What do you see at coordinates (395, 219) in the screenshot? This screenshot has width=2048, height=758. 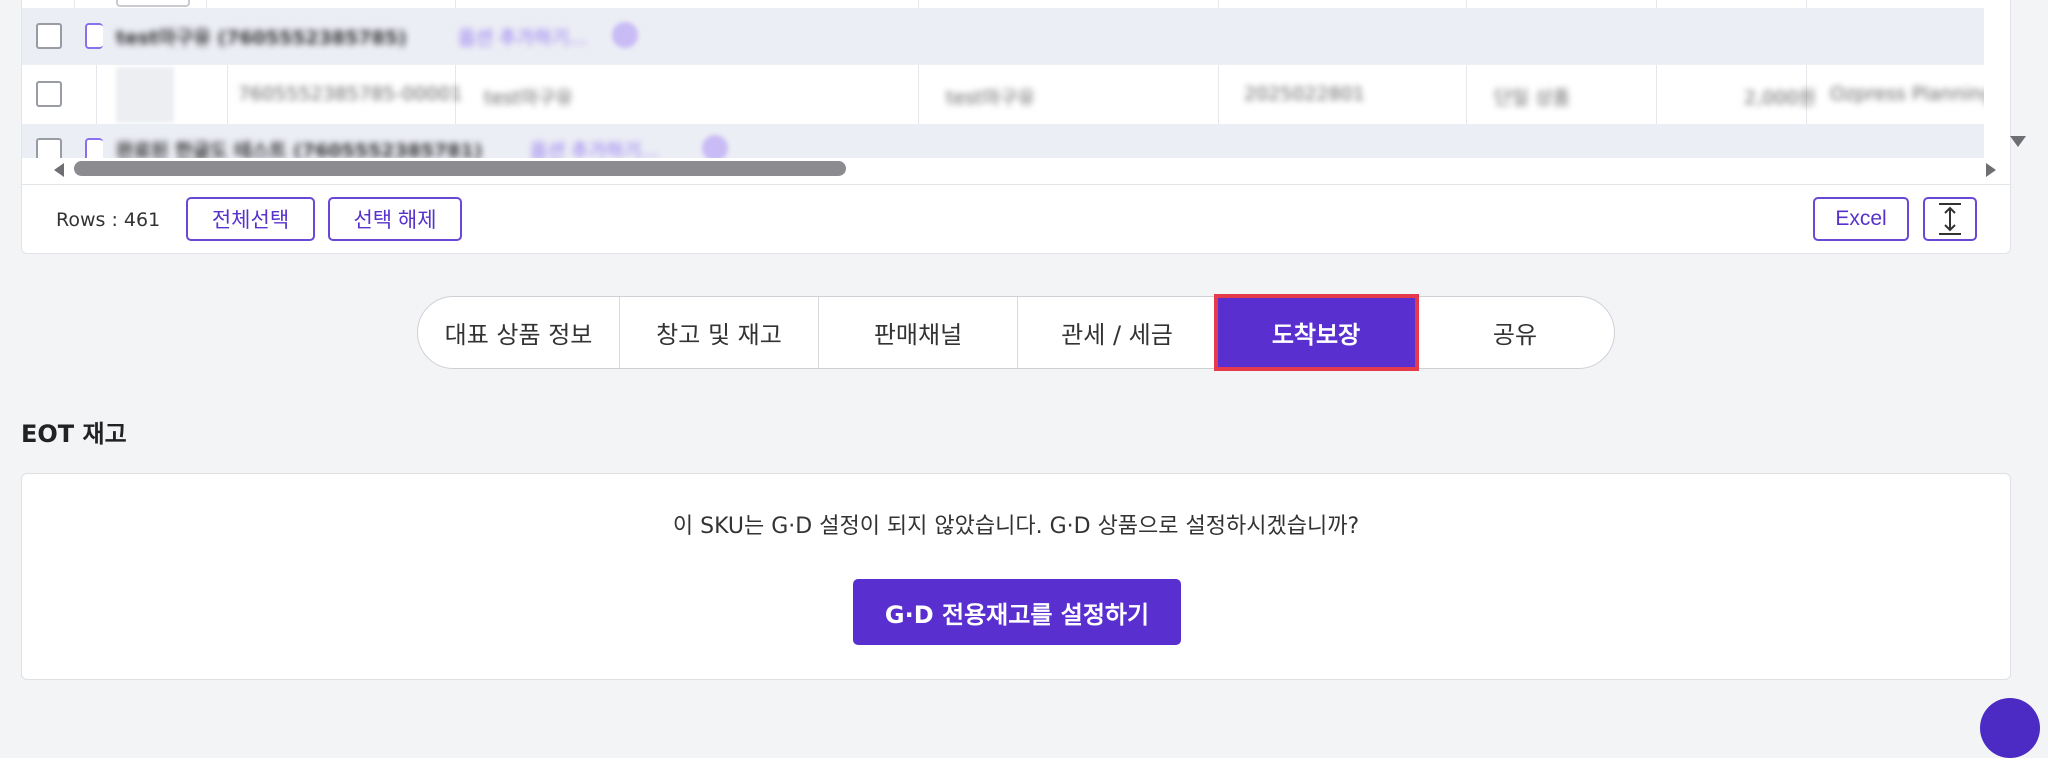 I see `deselect-button: 선택 해제` at bounding box center [395, 219].